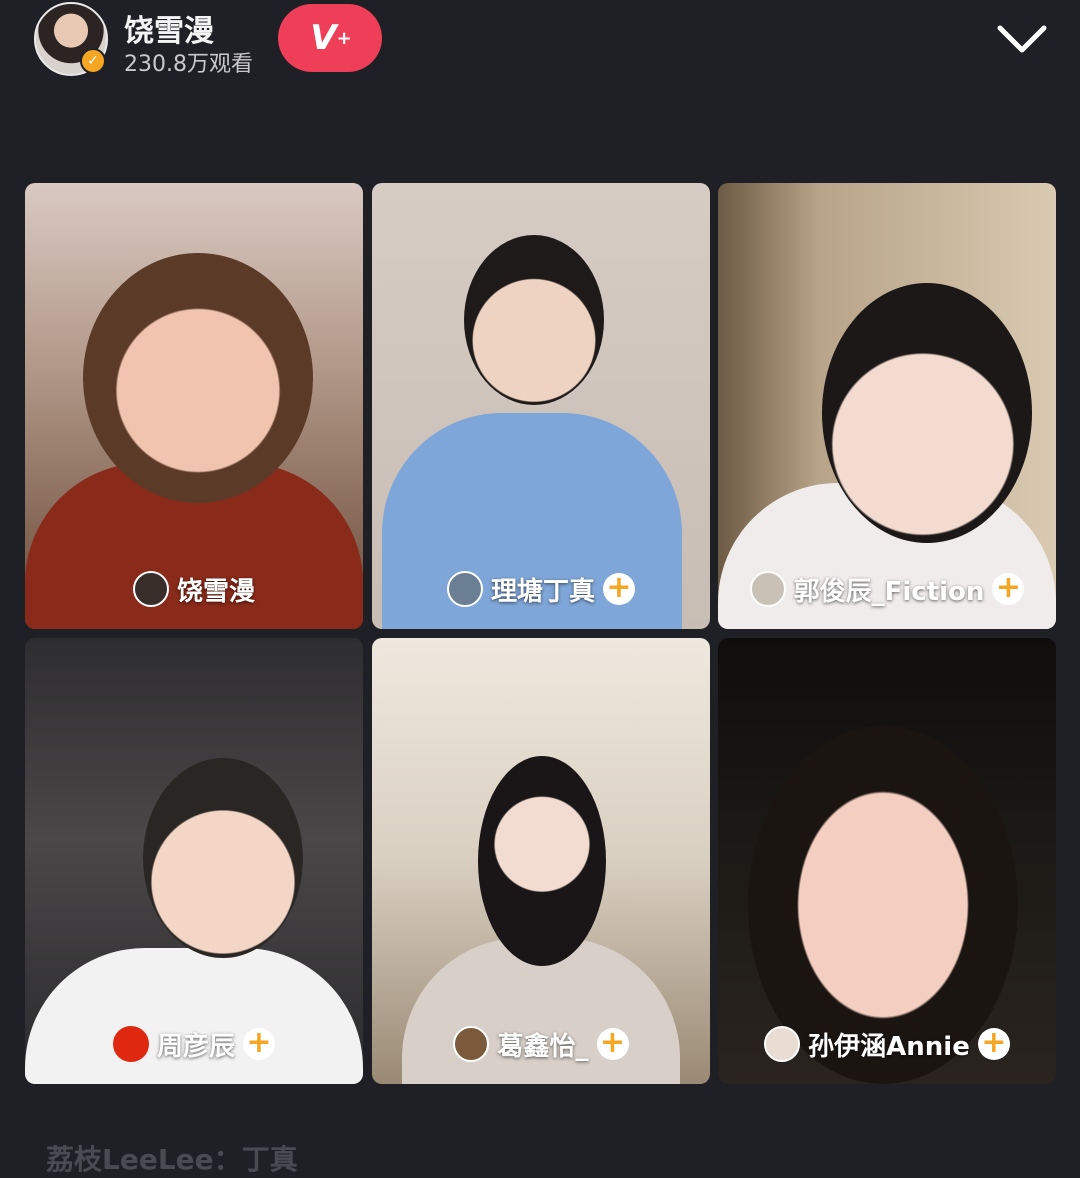  What do you see at coordinates (344, 38) in the screenshot?
I see `follow-plus: +` at bounding box center [344, 38].